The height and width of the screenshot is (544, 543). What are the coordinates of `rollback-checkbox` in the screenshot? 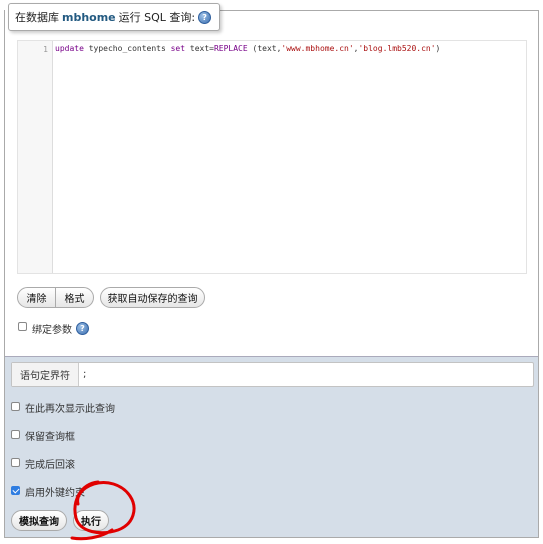 It's located at (15, 462).